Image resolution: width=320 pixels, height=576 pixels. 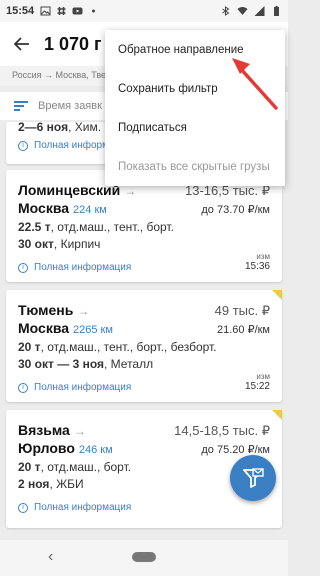 I want to click on nav-home-pill, so click(x=144, y=557).